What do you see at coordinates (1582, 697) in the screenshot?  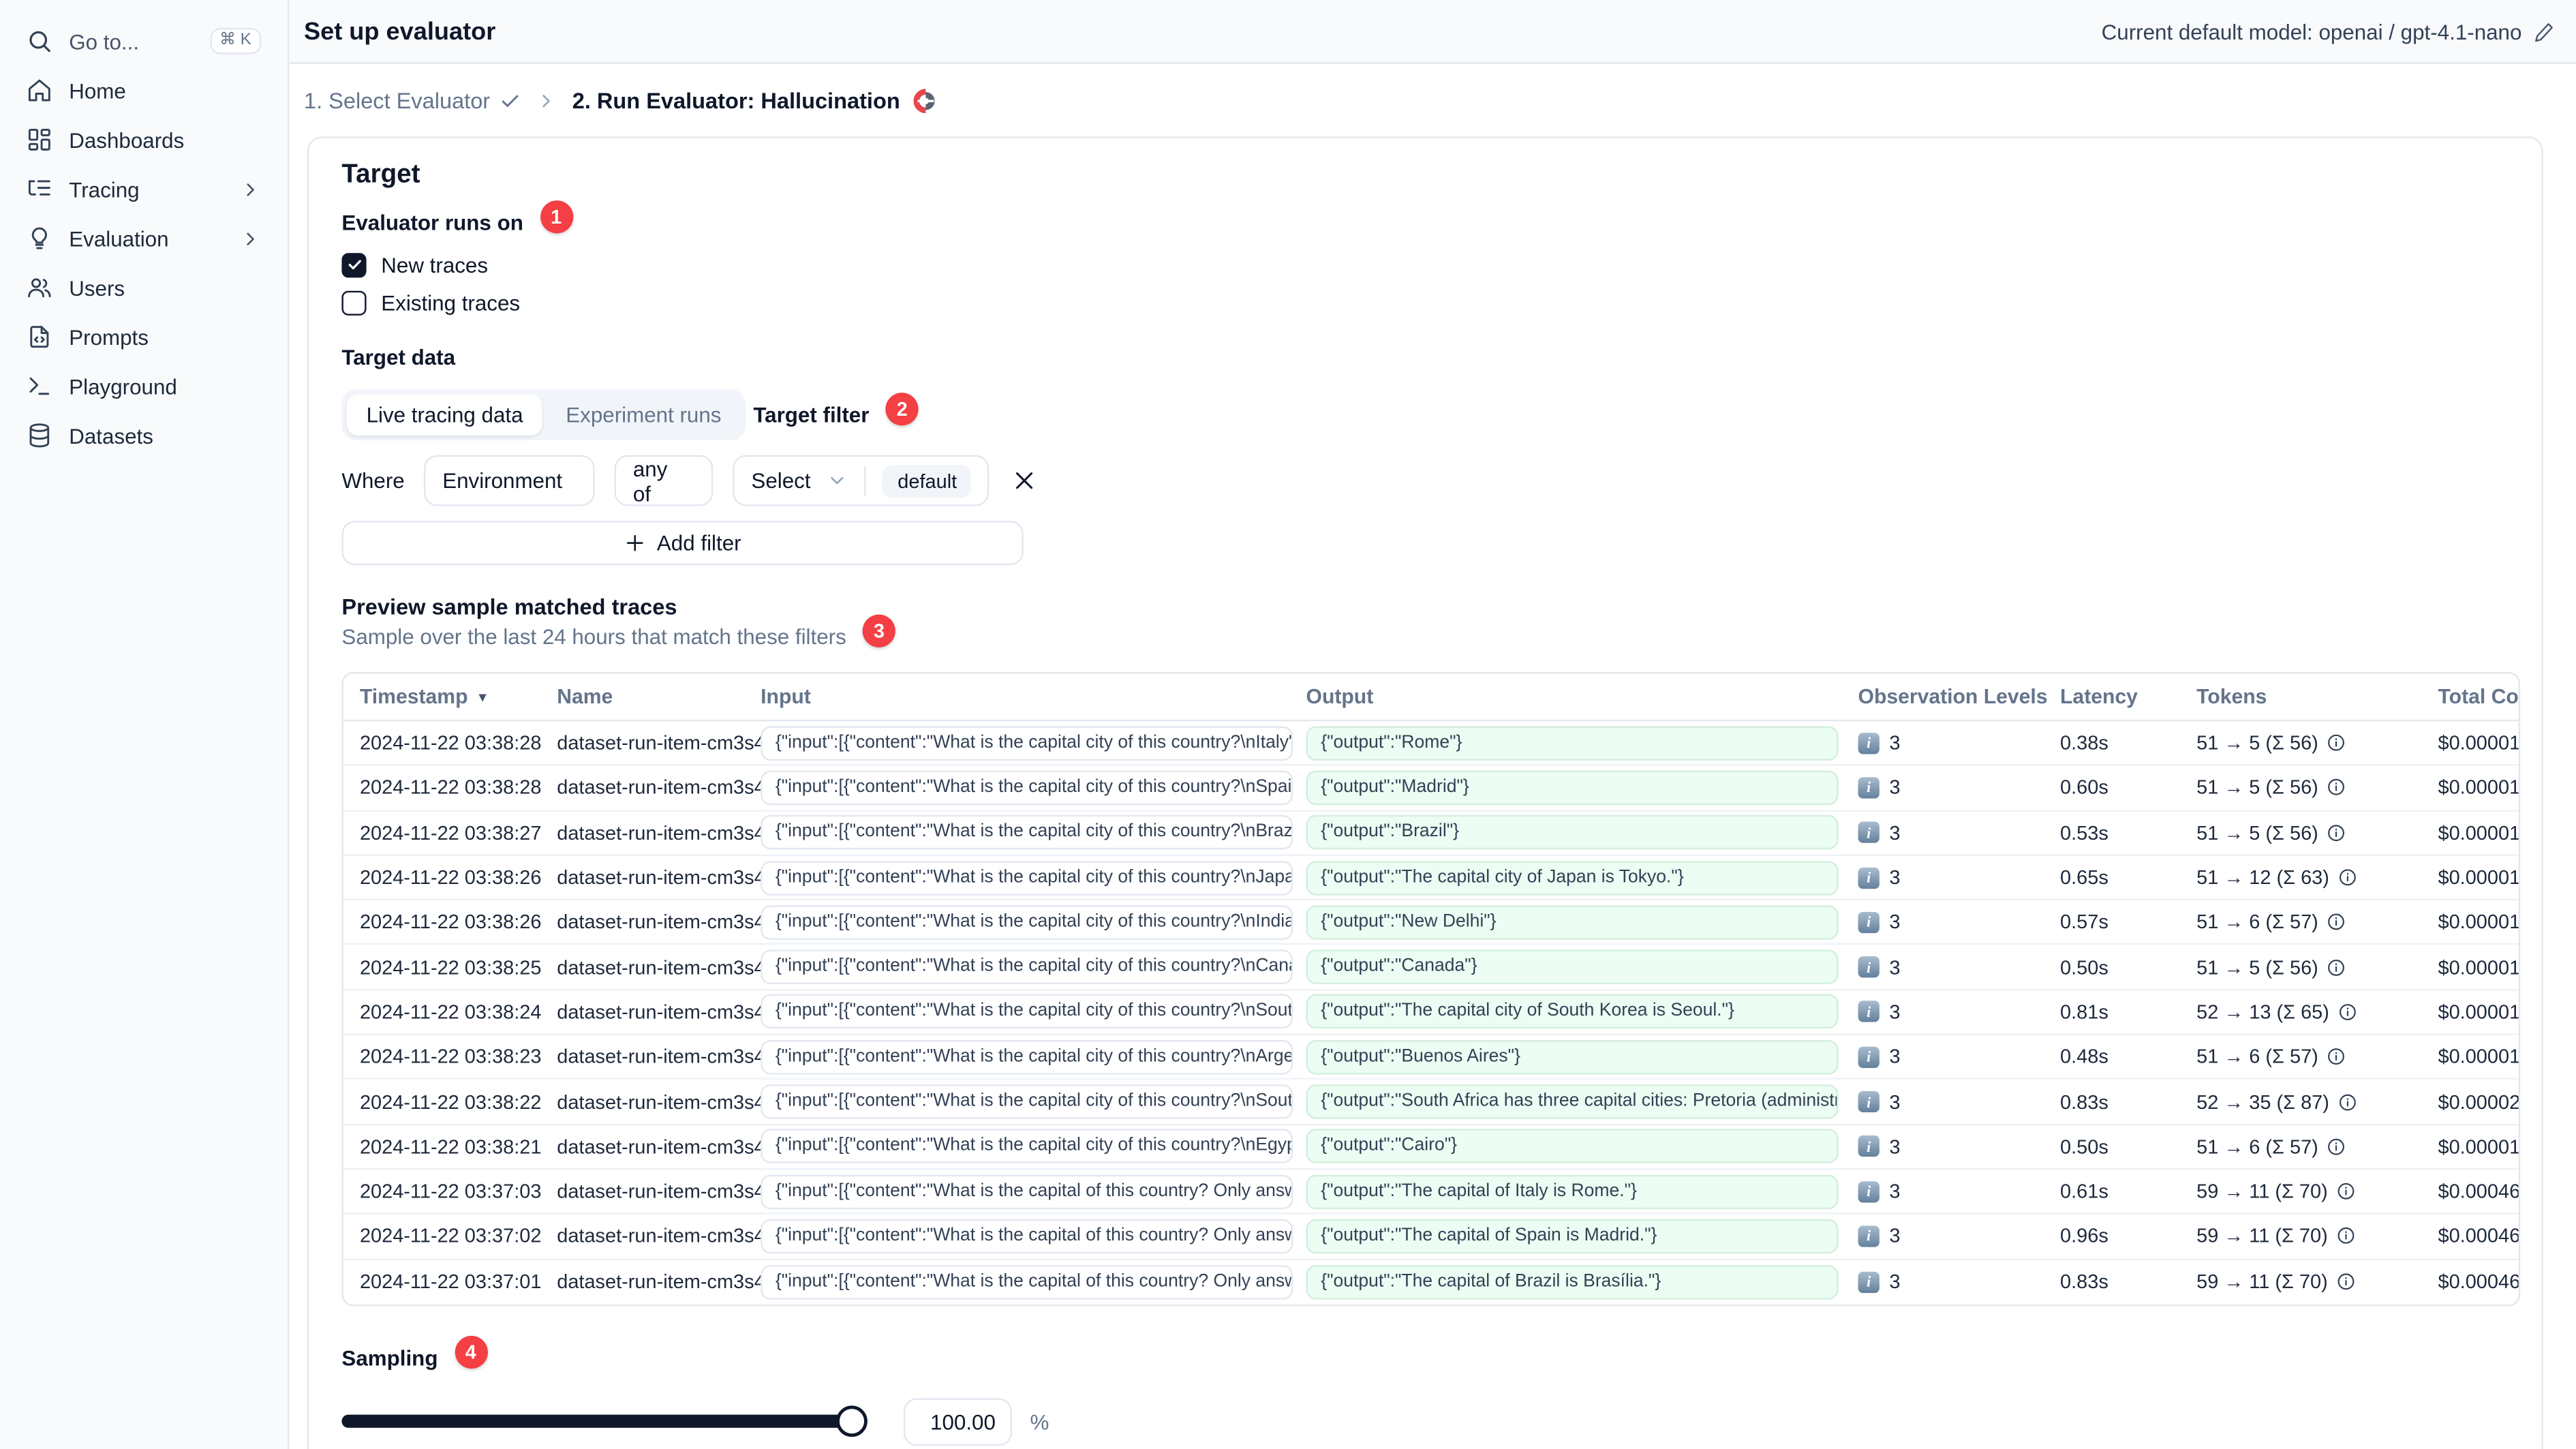 I see `column-header-output: Output` at bounding box center [1582, 697].